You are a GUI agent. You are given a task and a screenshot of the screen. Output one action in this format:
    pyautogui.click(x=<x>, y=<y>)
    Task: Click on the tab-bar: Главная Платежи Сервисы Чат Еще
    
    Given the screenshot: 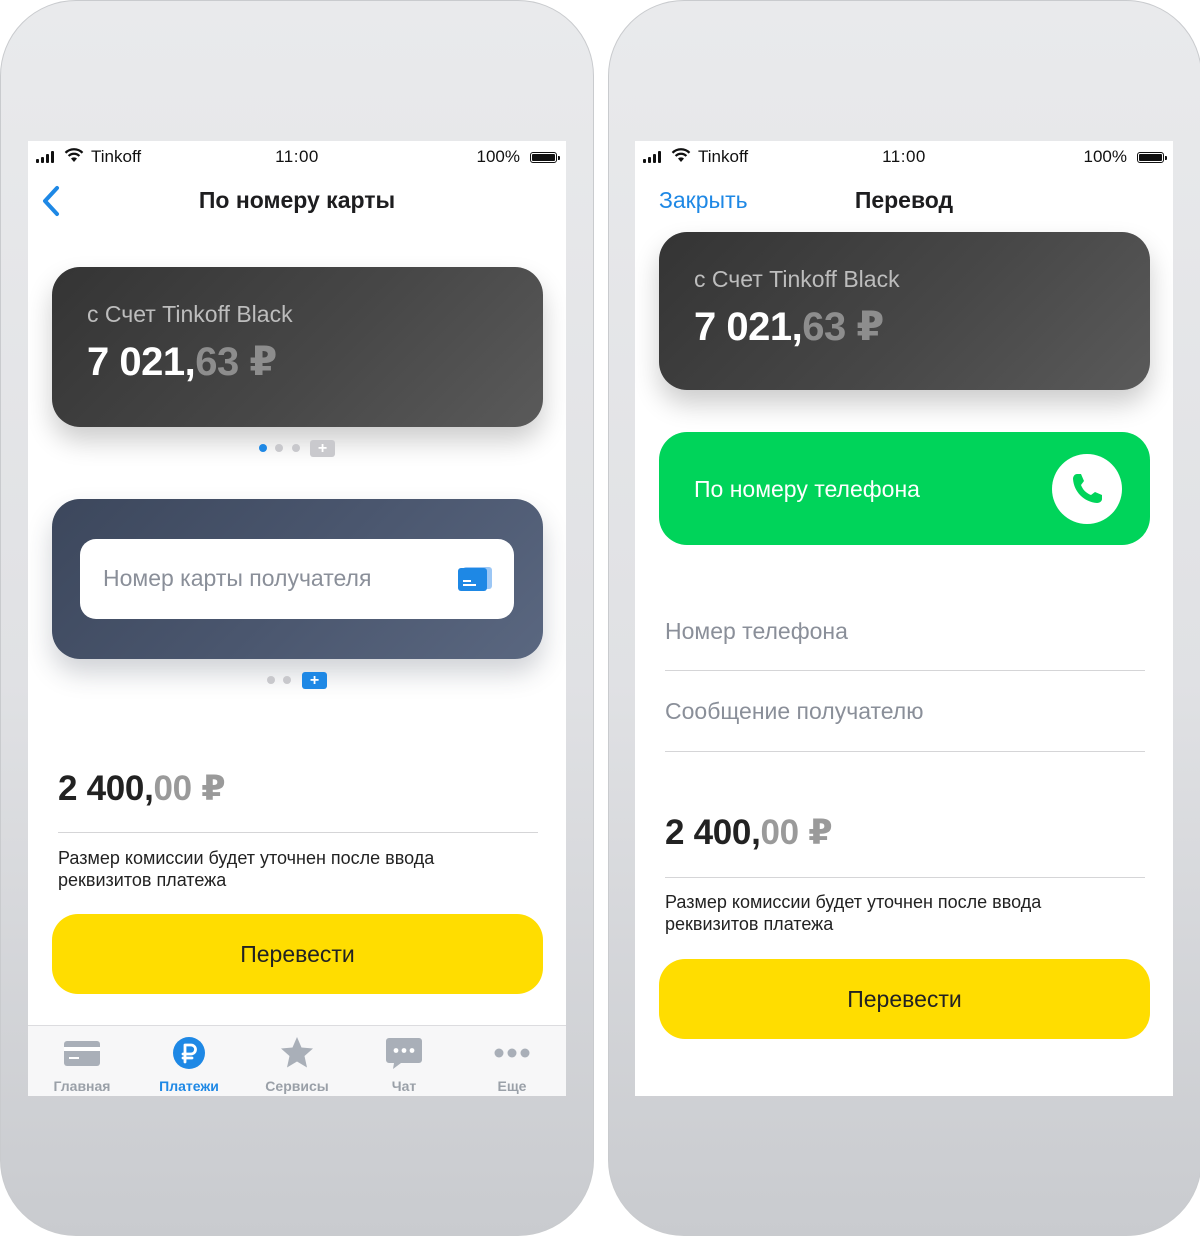 What is the action you would take?
    pyautogui.click(x=297, y=1060)
    